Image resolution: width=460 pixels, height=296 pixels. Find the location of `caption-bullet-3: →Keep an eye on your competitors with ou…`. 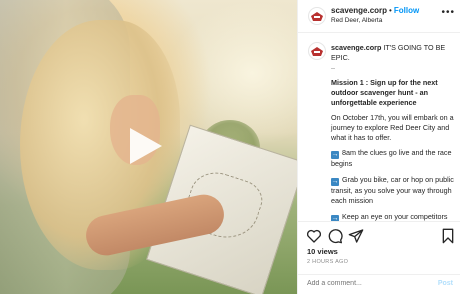

caption-bullet-3: →Keep an eye on your competitors with ou… is located at coordinates (393, 216).